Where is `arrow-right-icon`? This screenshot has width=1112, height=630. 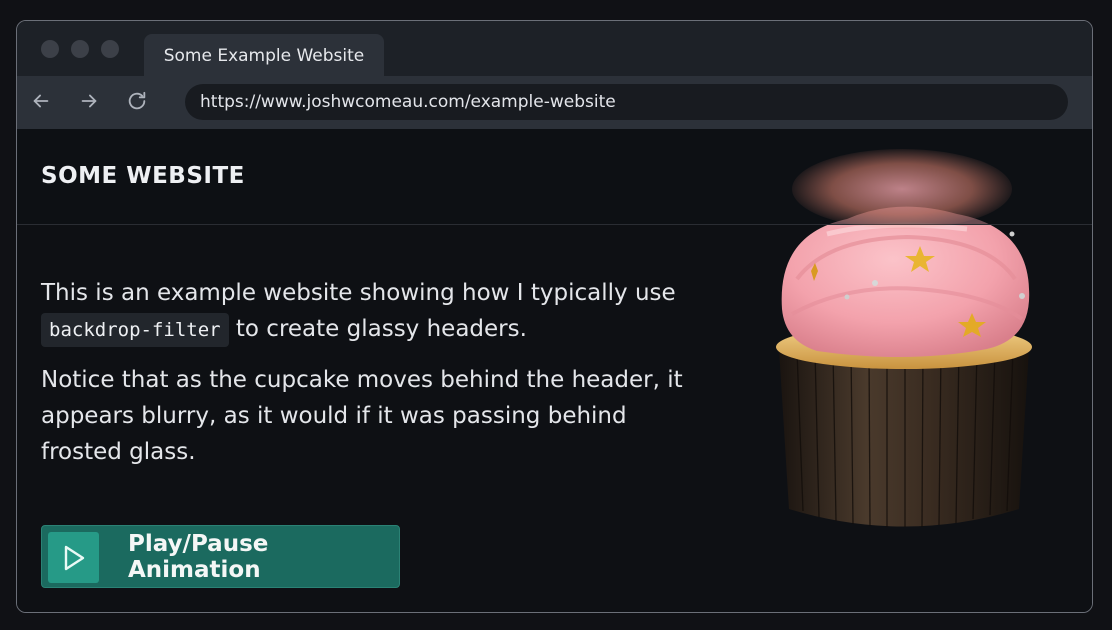
arrow-right-icon is located at coordinates (89, 101).